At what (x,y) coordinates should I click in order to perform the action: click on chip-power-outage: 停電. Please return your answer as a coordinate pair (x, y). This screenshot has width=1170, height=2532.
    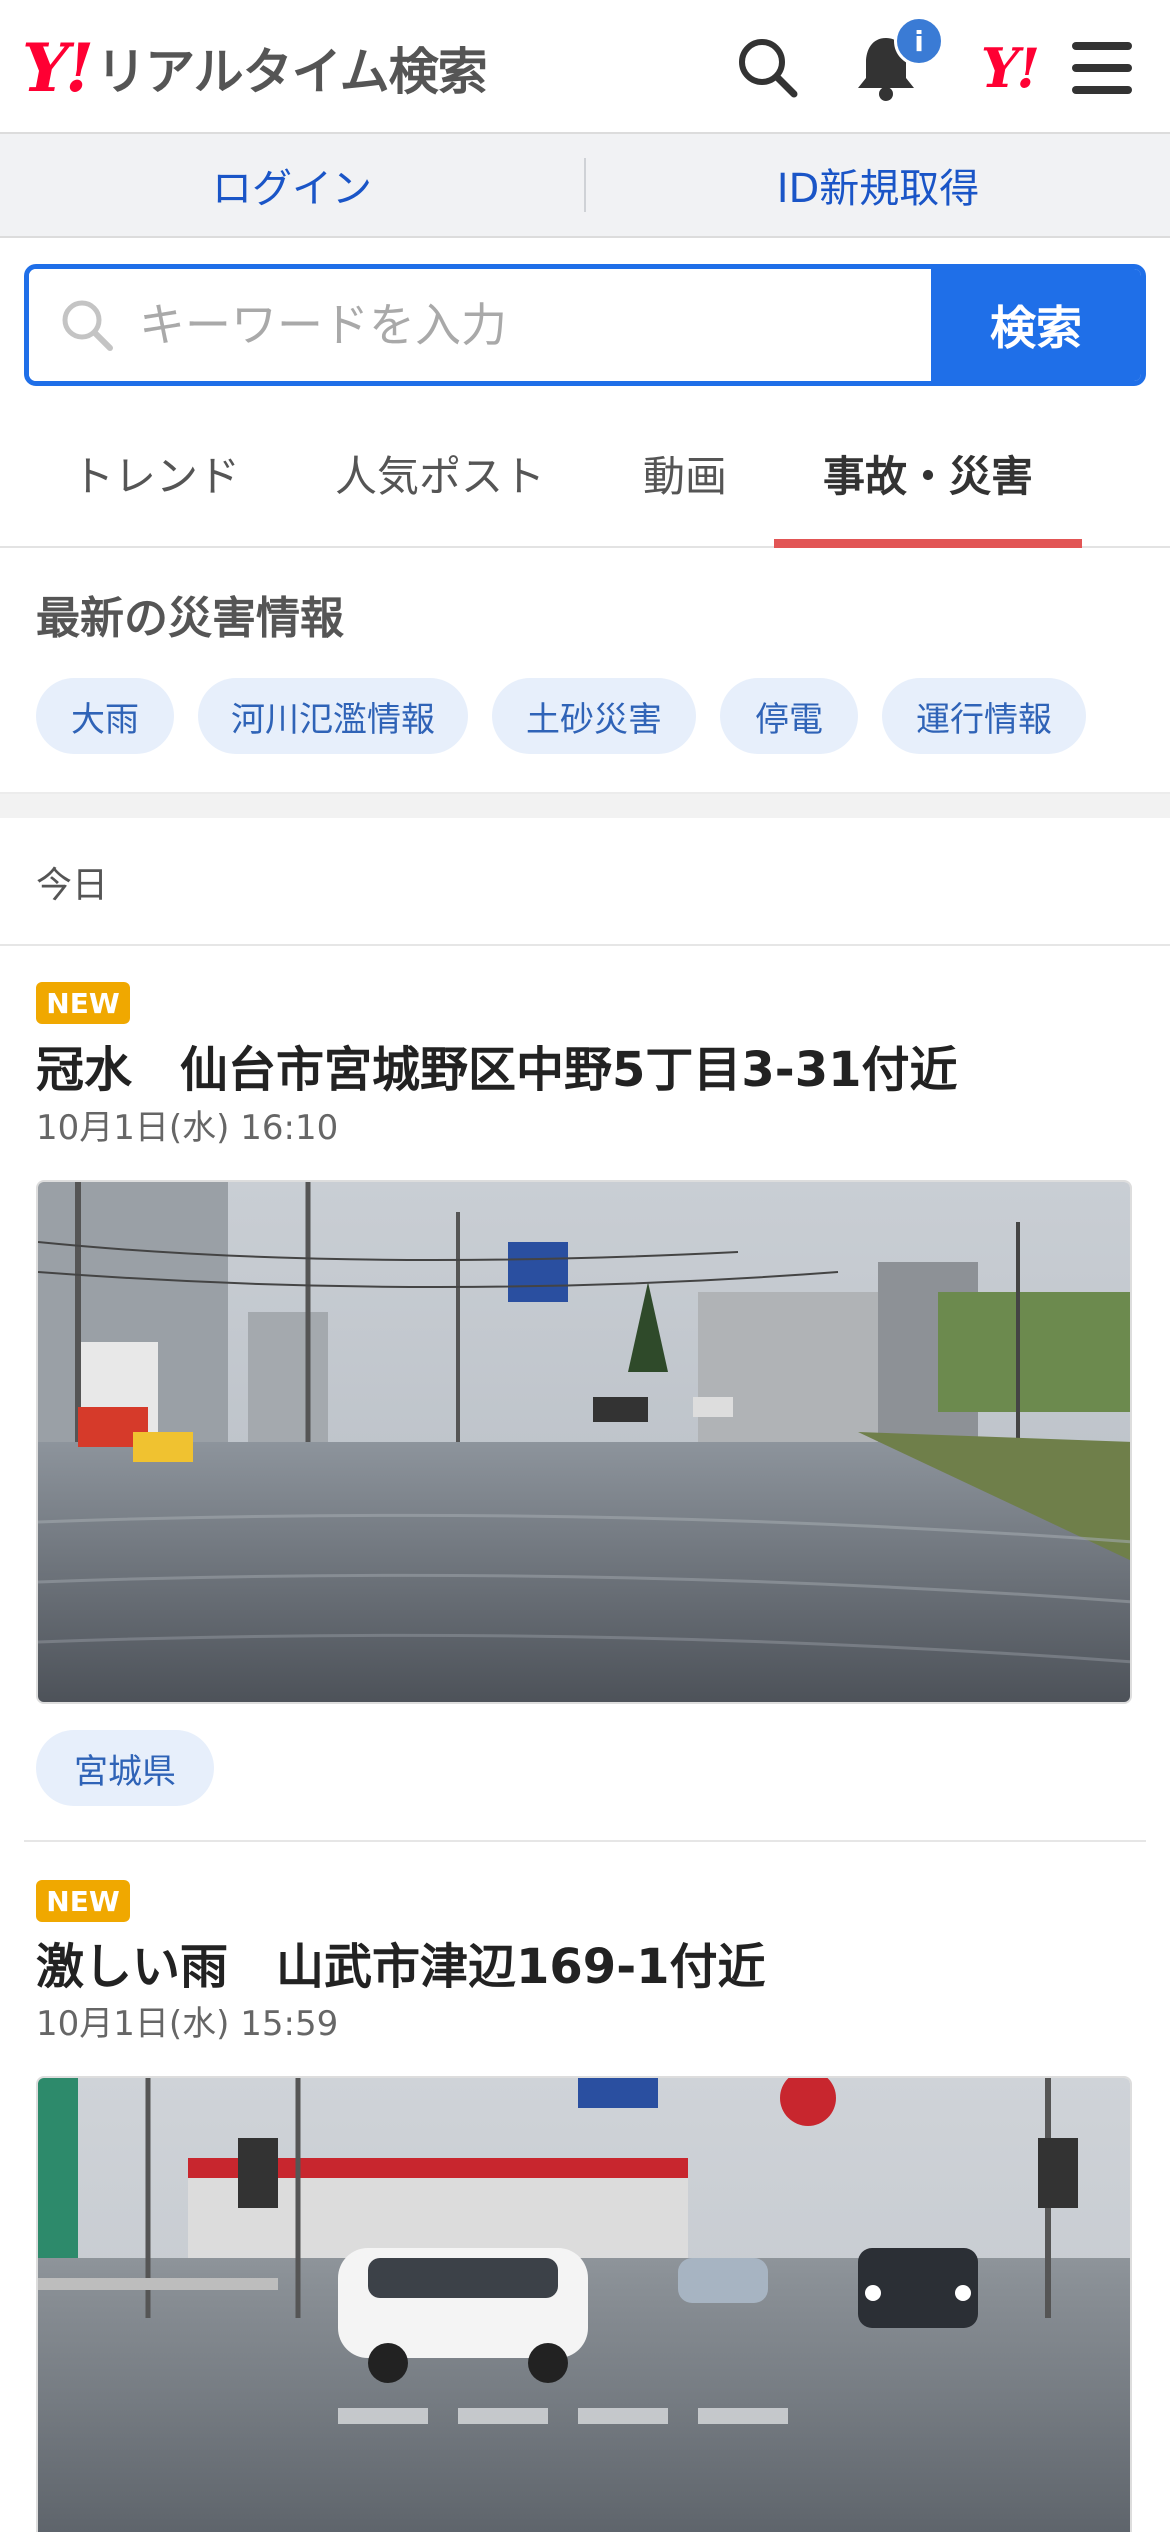
    Looking at the image, I should click on (789, 716).